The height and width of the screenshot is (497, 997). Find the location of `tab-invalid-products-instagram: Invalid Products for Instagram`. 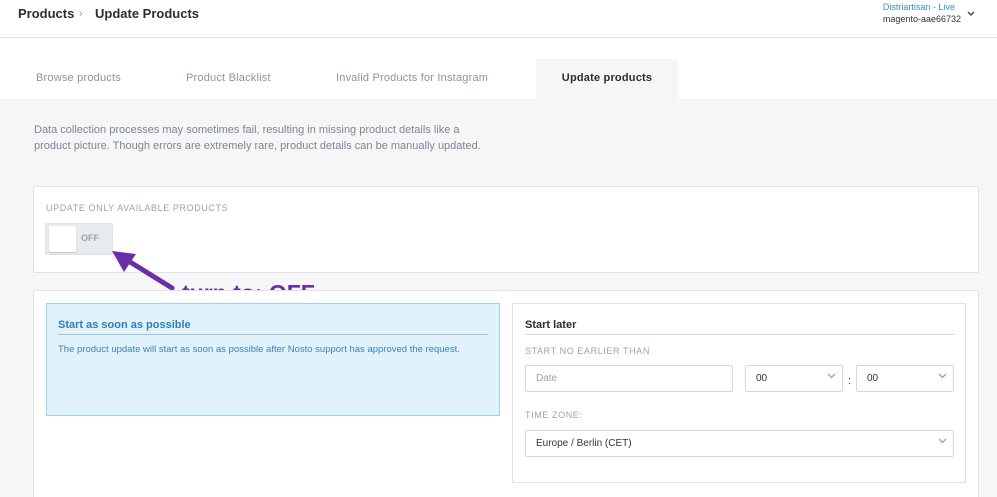

tab-invalid-products-instagram: Invalid Products for Instagram is located at coordinates (412, 79).